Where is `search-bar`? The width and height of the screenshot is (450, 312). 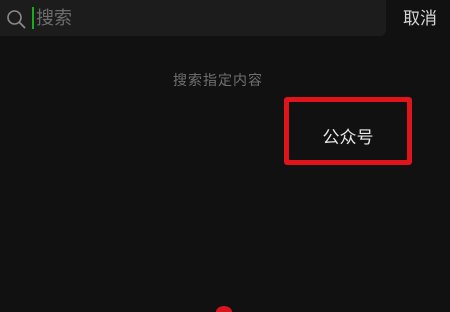
search-bar is located at coordinates (193, 18).